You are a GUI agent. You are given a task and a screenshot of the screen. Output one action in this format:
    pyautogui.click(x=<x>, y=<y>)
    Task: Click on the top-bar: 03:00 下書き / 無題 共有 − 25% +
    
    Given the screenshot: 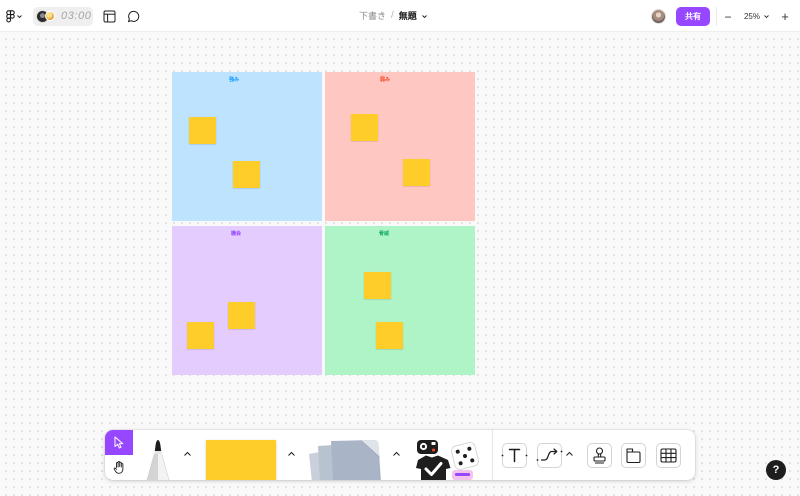 What is the action you would take?
    pyautogui.click(x=400, y=16)
    